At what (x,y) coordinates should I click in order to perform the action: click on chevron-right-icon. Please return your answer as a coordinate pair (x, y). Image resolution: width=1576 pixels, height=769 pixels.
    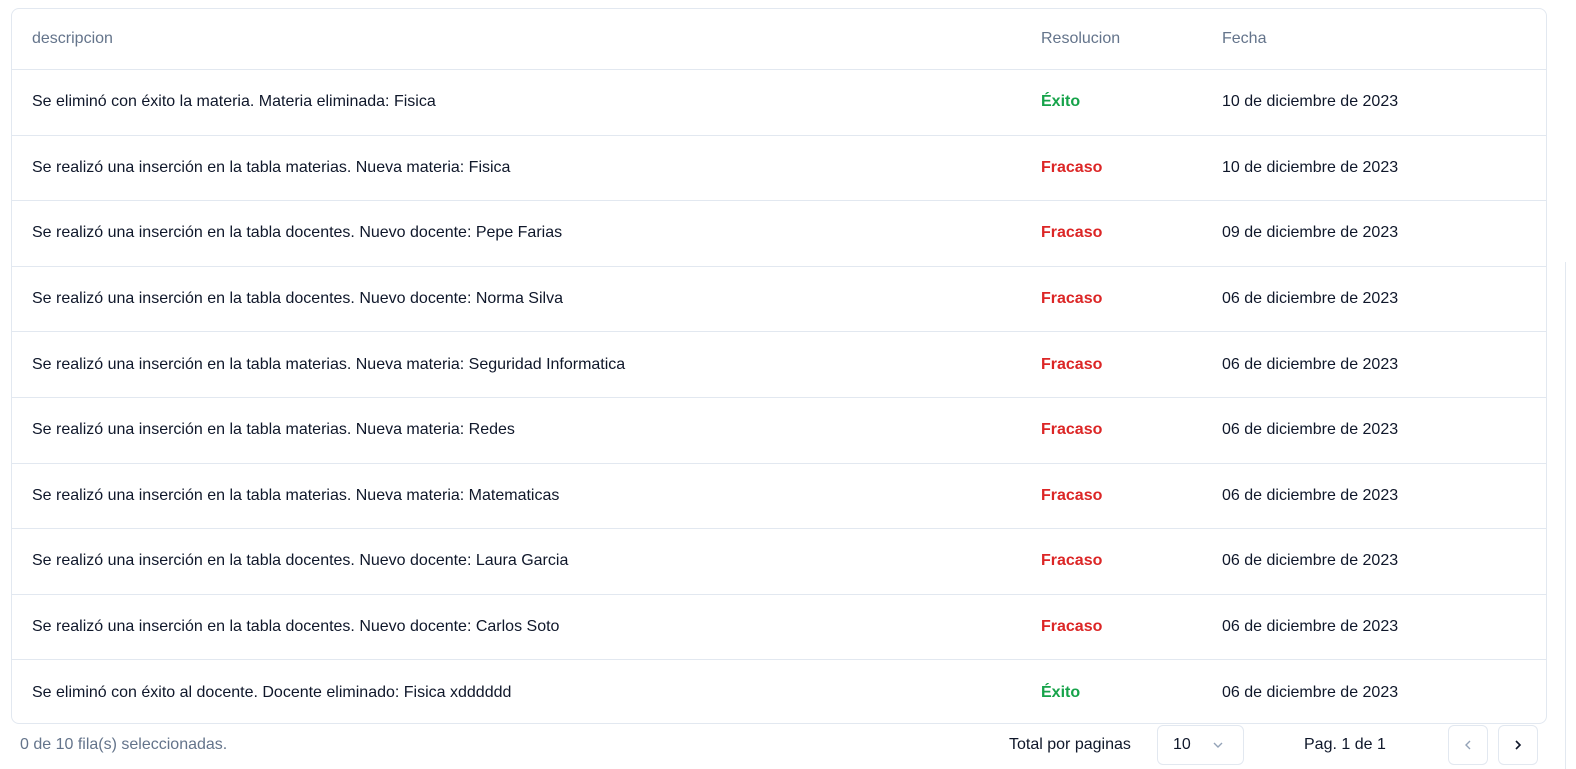
    Looking at the image, I should click on (1518, 745).